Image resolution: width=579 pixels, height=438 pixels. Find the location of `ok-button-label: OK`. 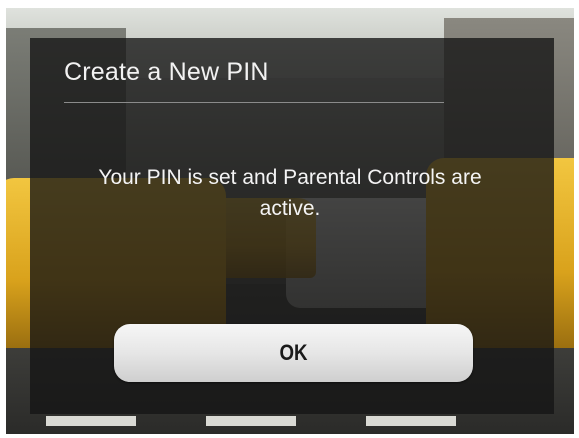

ok-button-label: OK is located at coordinates (293, 352).